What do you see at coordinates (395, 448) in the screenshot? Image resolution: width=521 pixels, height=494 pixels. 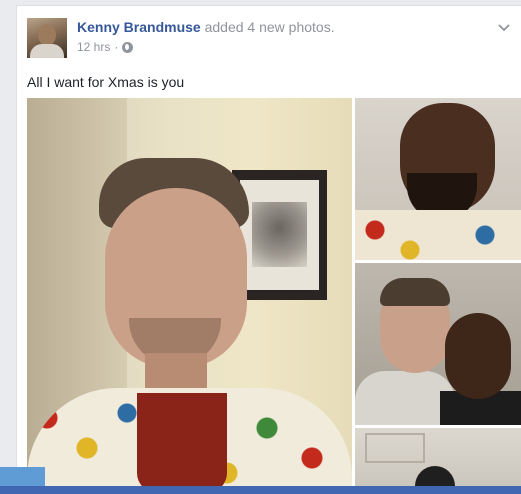 I see `photo-bottom-right-cabinet` at bounding box center [395, 448].